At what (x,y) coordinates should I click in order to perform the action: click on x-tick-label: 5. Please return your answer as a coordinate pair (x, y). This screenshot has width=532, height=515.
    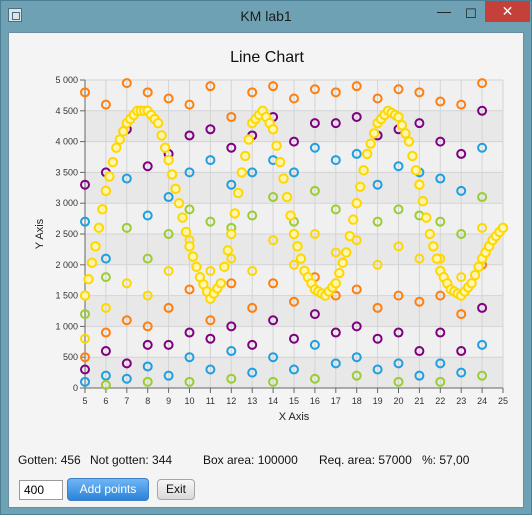
    Looking at the image, I should click on (84, 401).